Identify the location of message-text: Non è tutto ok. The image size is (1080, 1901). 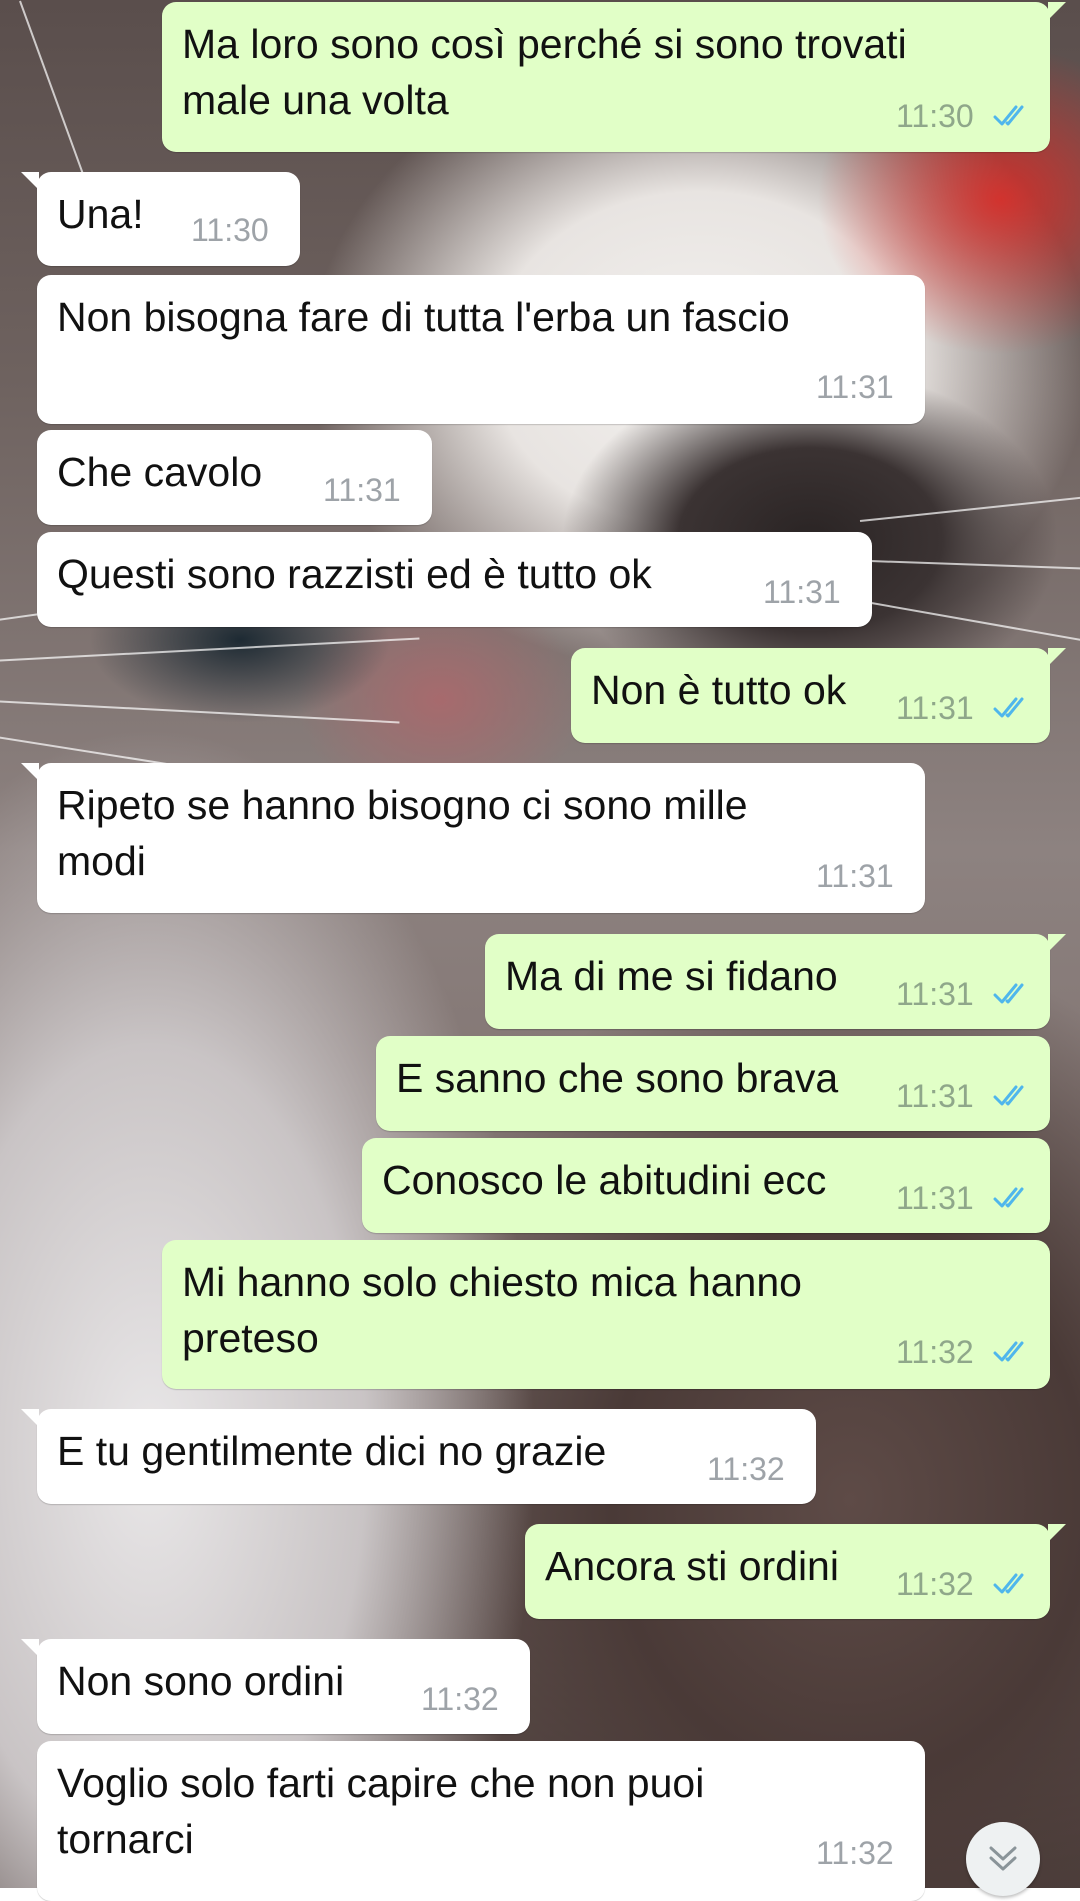
(719, 690).